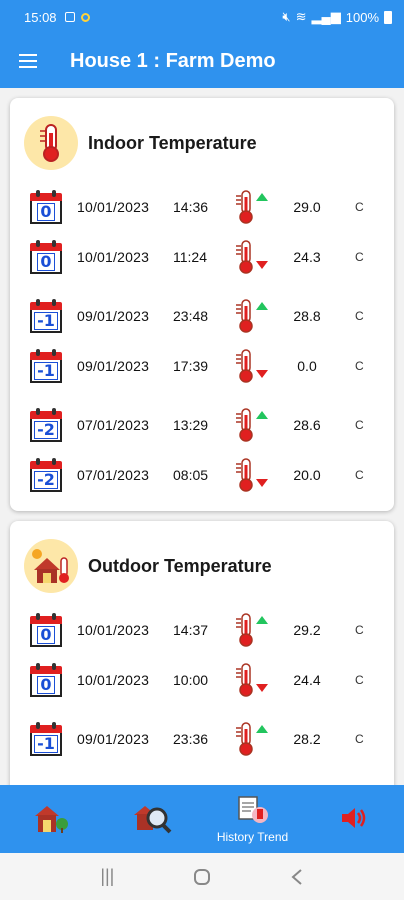 The image size is (404, 900). Describe the element at coordinates (180, 565) in the screenshot. I see `card-title: Outdoor Temperature` at that location.